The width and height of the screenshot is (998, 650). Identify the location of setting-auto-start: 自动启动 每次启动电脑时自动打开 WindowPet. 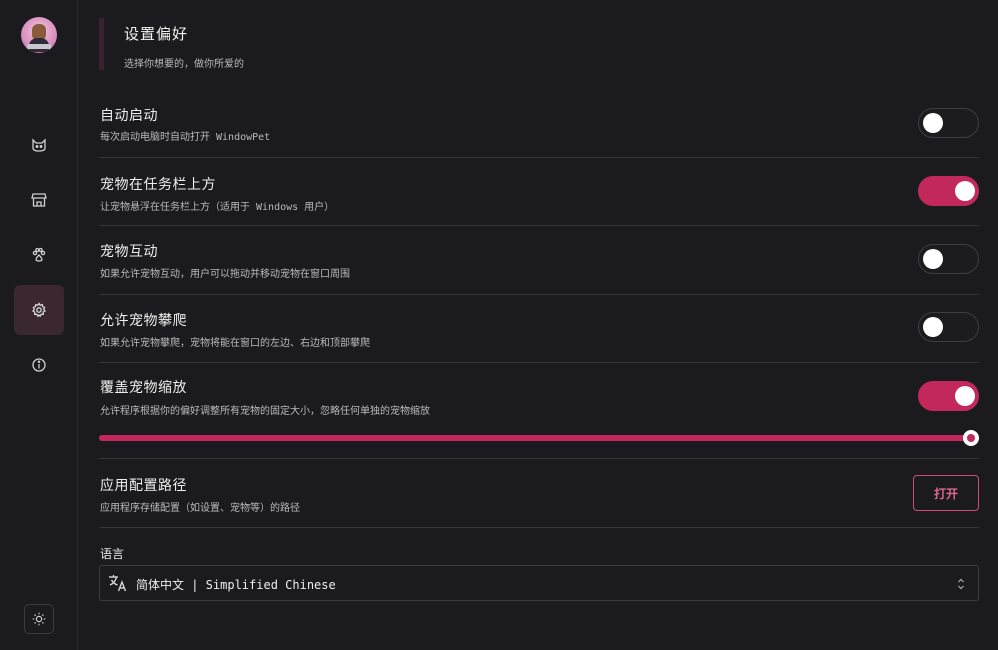
(539, 125).